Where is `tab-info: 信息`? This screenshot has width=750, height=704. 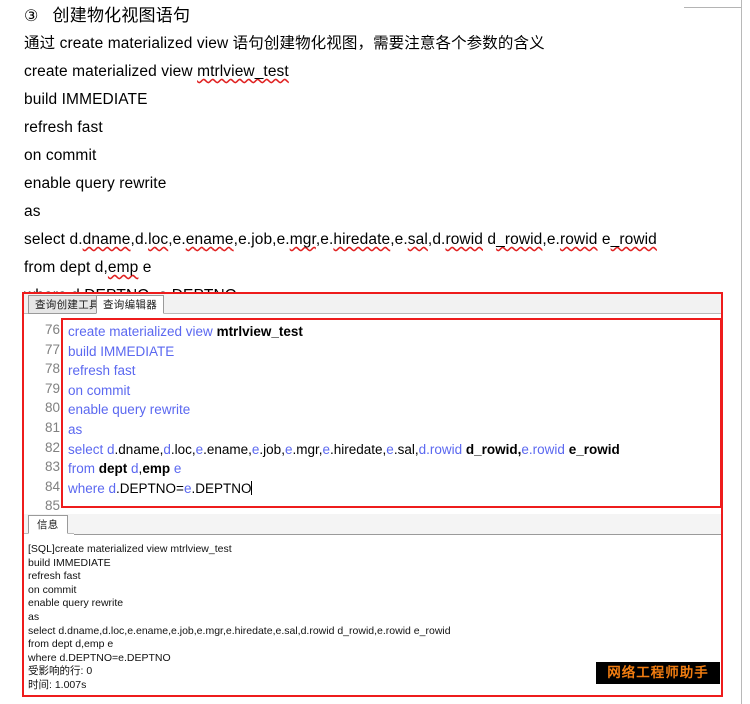 tab-info: 信息 is located at coordinates (48, 524).